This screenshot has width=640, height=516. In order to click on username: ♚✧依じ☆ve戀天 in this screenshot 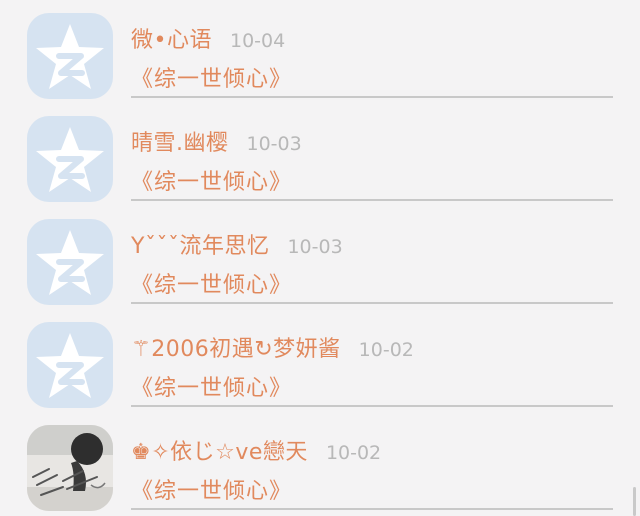, I will do `click(219, 450)`.